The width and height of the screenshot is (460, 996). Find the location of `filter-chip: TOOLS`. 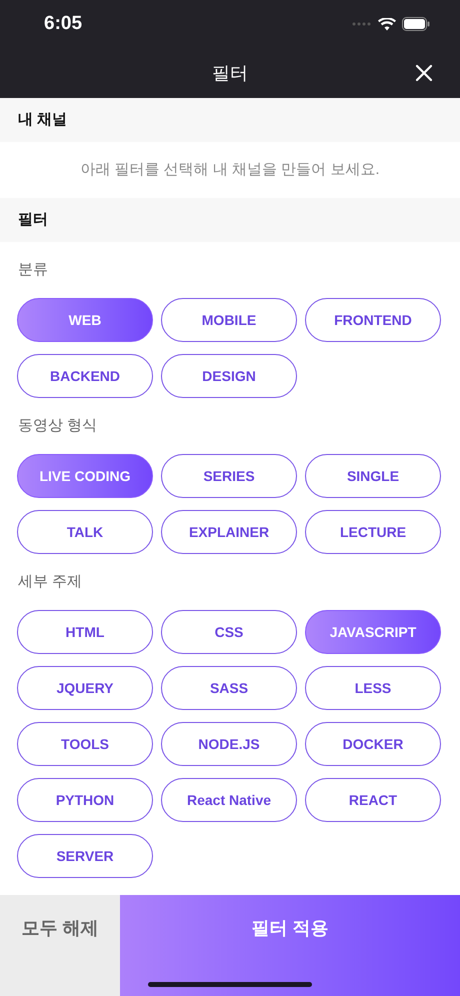

filter-chip: TOOLS is located at coordinates (85, 744).